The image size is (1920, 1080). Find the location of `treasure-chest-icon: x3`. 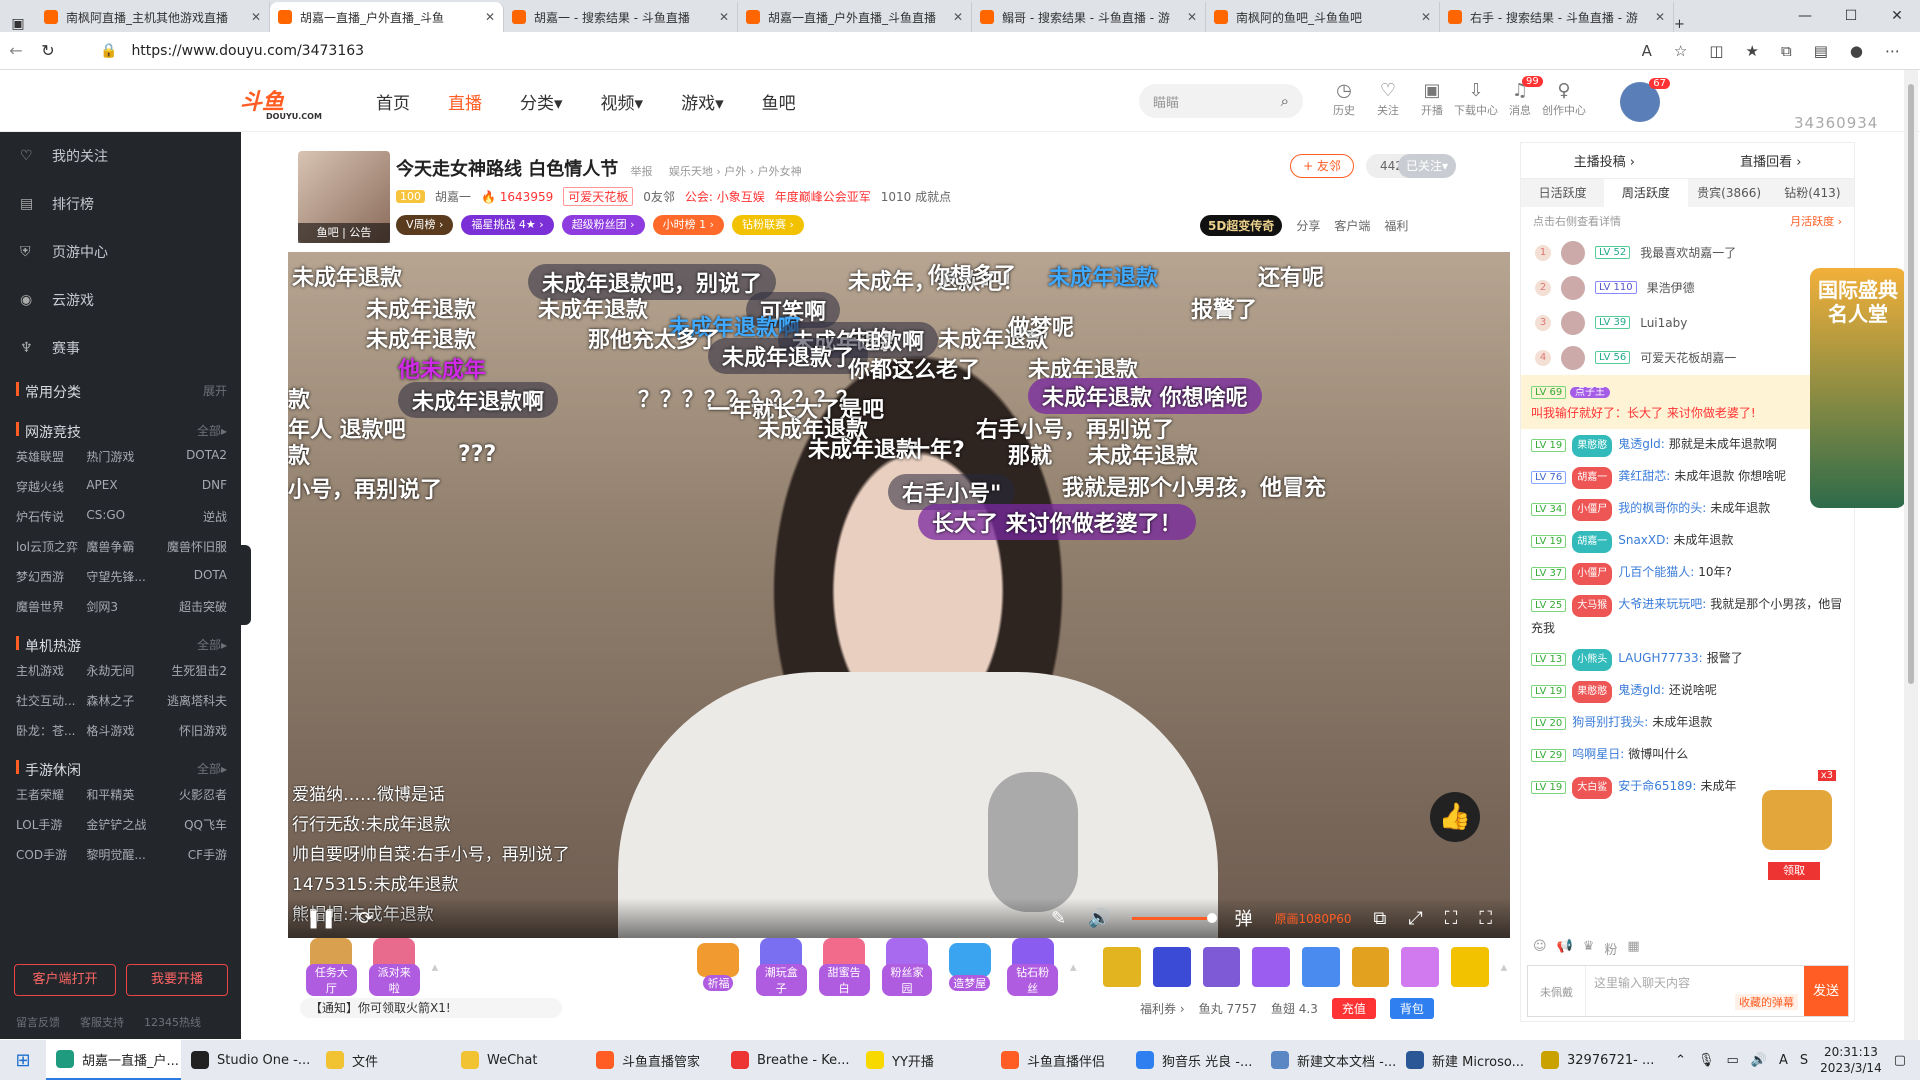

treasure-chest-icon: x3 is located at coordinates (1799, 810).